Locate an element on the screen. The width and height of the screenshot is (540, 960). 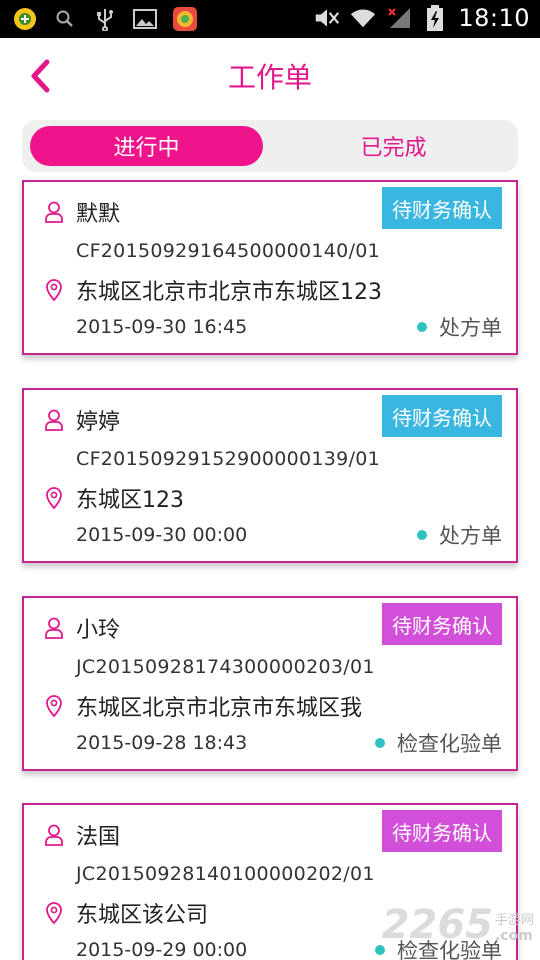
clock: 18:10 is located at coordinates (494, 18).